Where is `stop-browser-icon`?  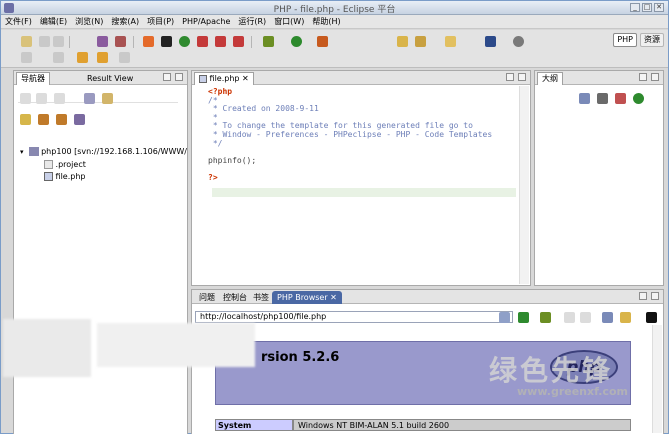
stop-browser-icon is located at coordinates (625, 317).